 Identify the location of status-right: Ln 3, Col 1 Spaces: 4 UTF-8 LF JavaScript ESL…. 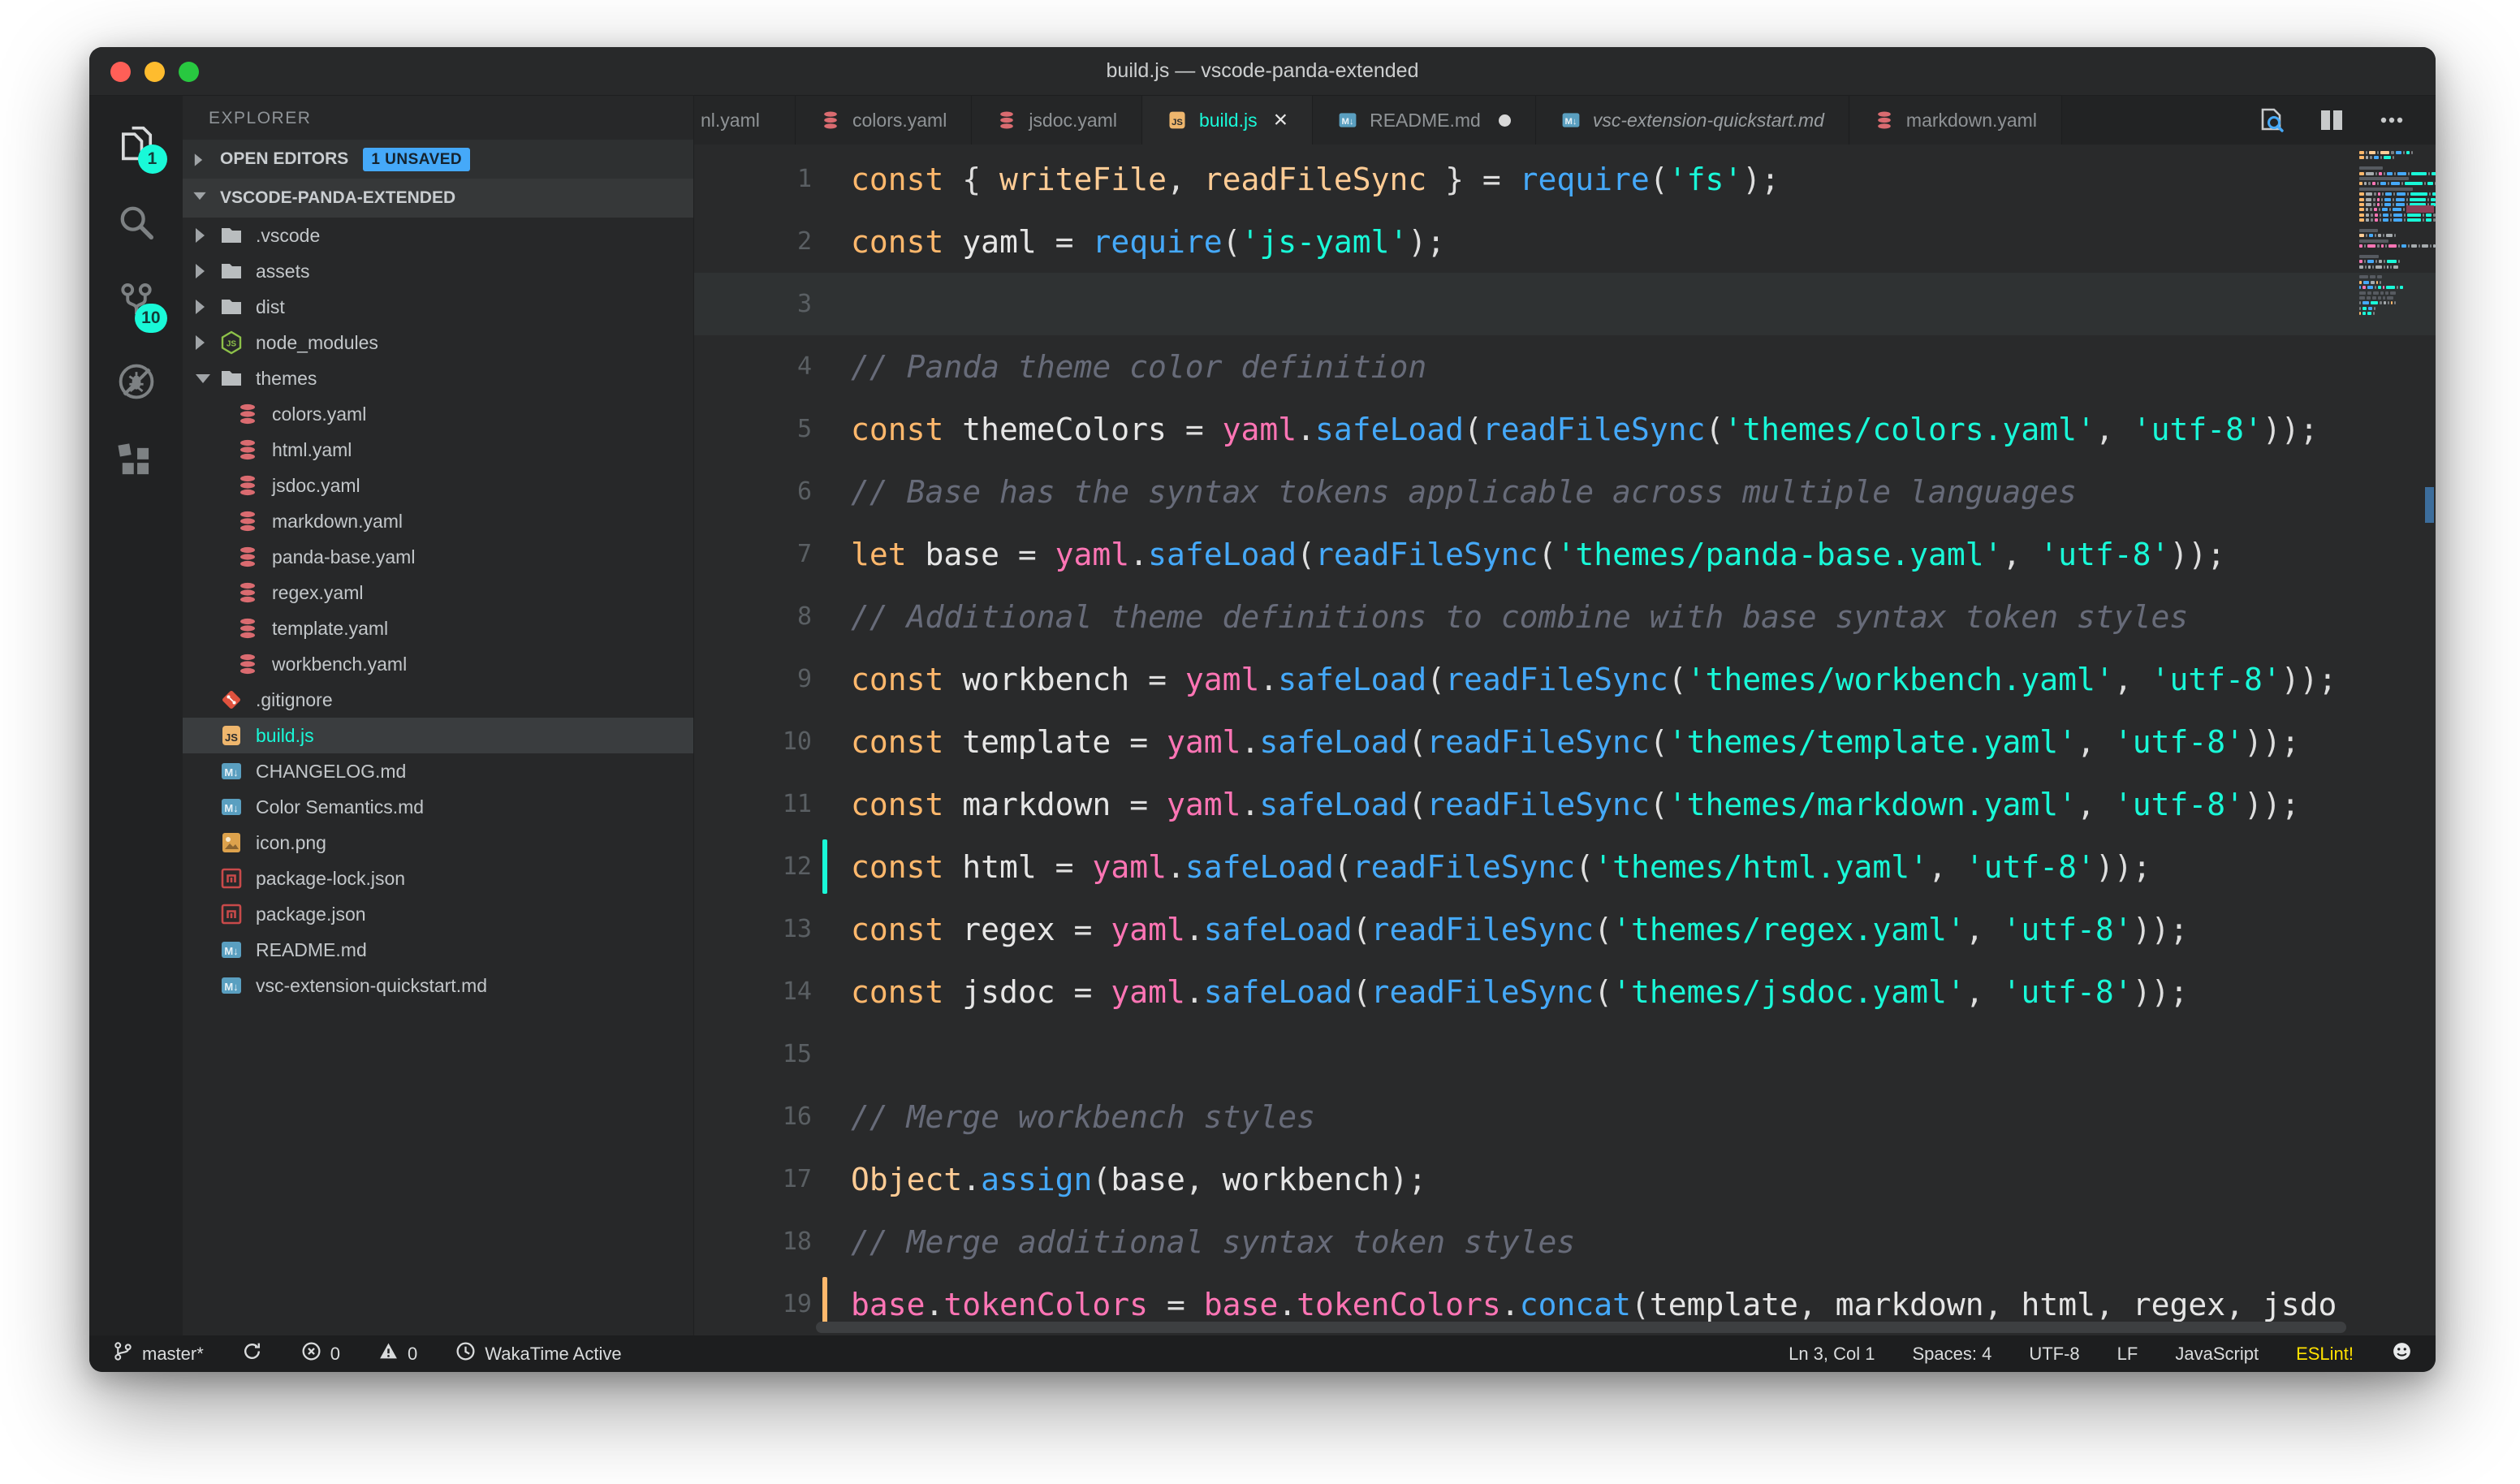
(2101, 1353).